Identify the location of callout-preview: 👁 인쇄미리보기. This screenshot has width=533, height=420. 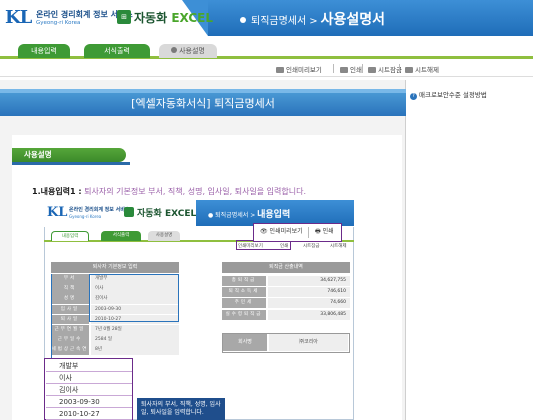
(281, 231).